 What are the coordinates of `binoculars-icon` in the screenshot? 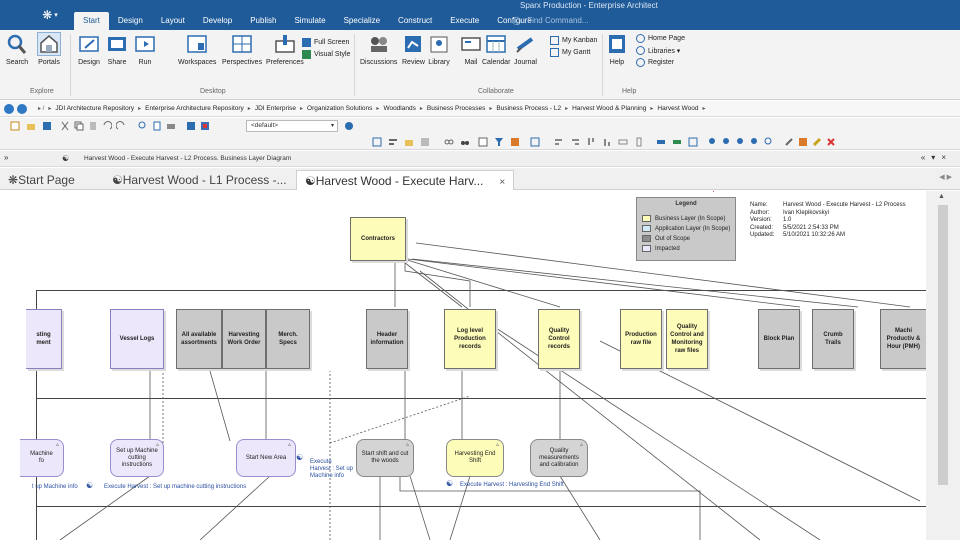 It's located at (465, 142).